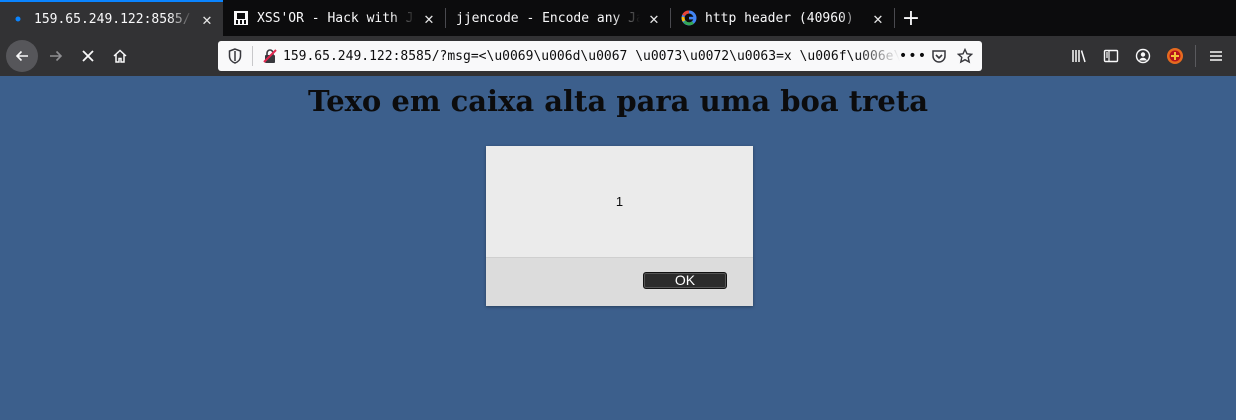 The image size is (1236, 420). I want to click on stop-x-icon, so click(88, 56).